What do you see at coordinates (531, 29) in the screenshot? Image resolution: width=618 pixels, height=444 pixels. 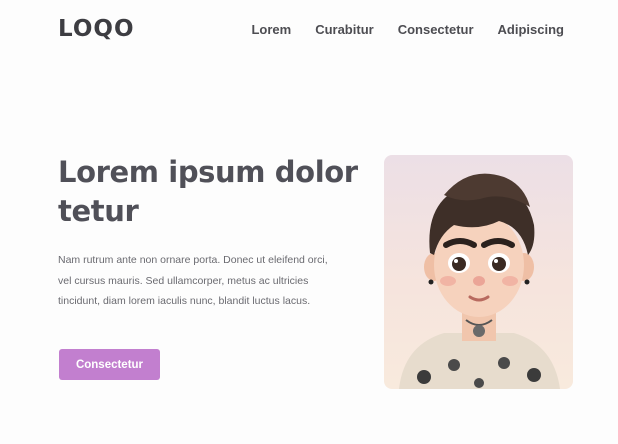 I see `nav-item-adipiscing: Adipiscing` at bounding box center [531, 29].